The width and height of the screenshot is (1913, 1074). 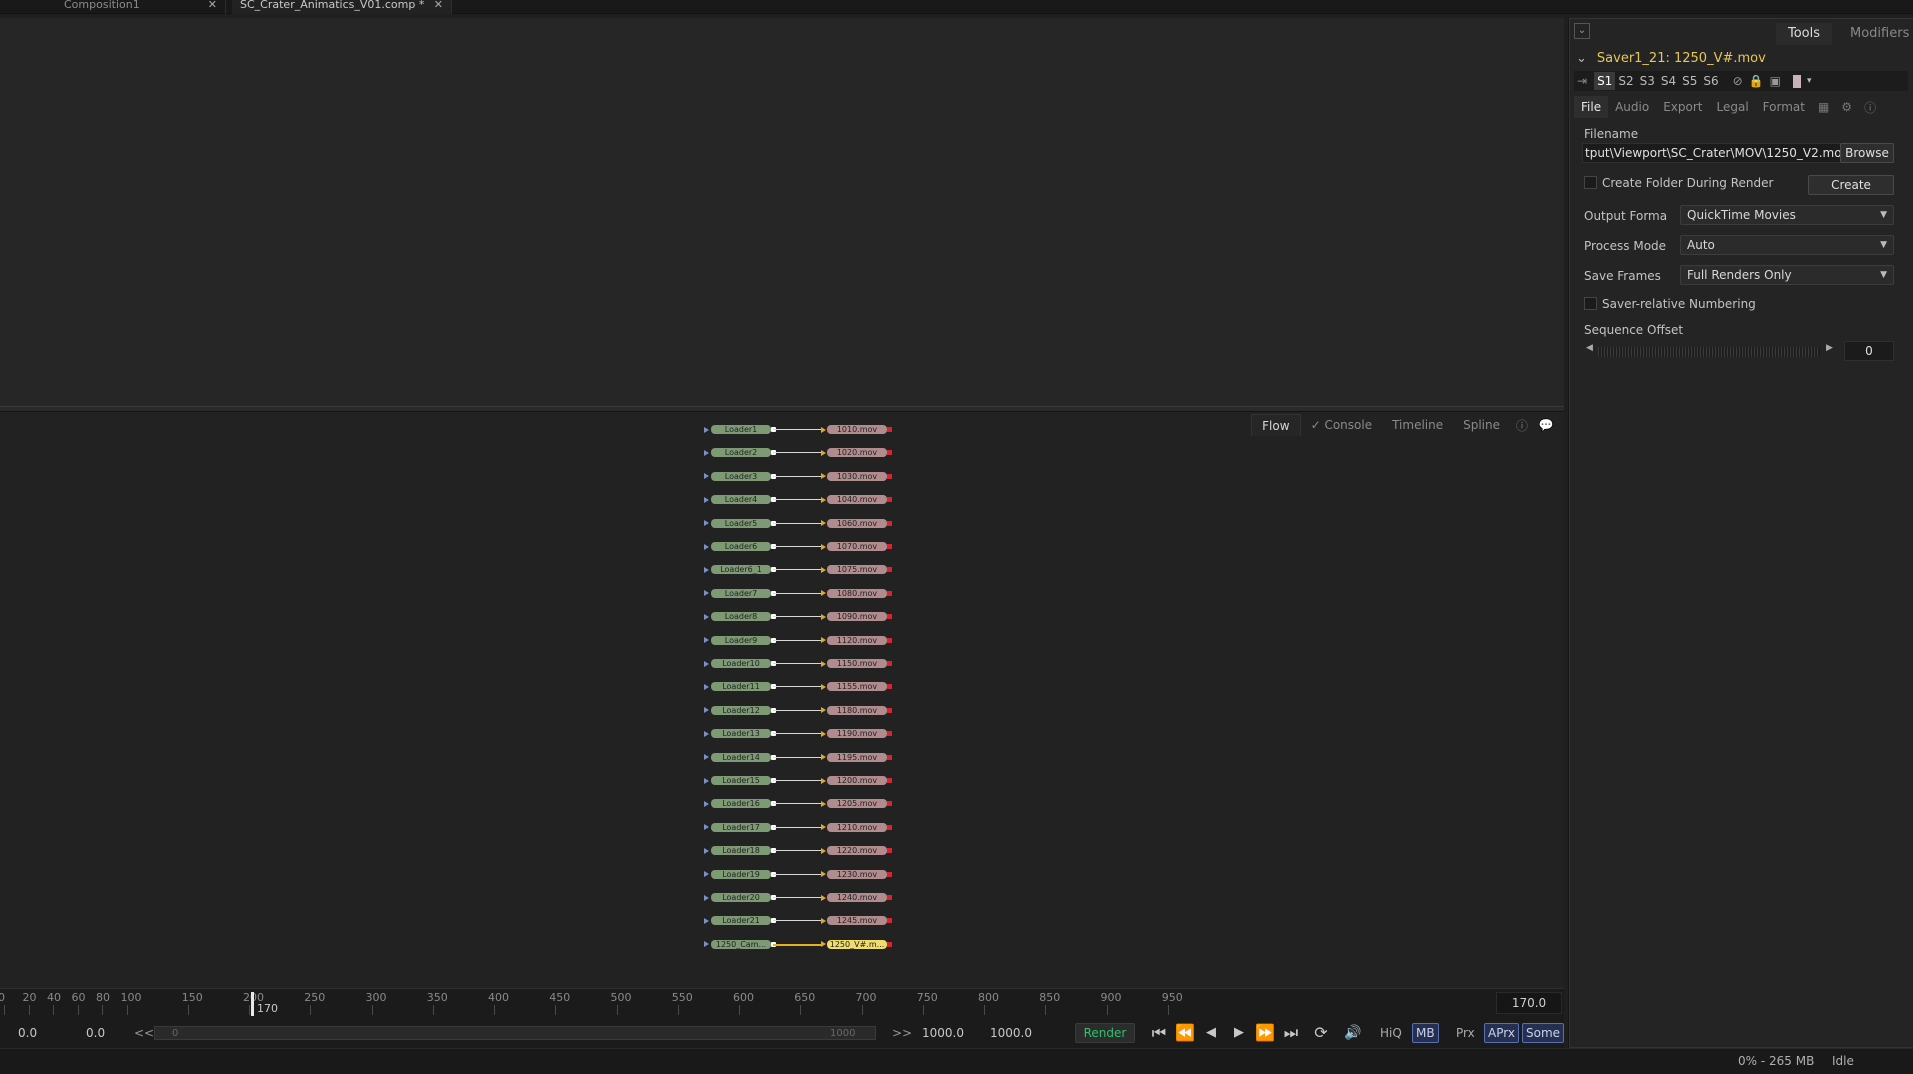 What do you see at coordinates (741, 804) in the screenshot?
I see `loader-node: Loader16` at bounding box center [741, 804].